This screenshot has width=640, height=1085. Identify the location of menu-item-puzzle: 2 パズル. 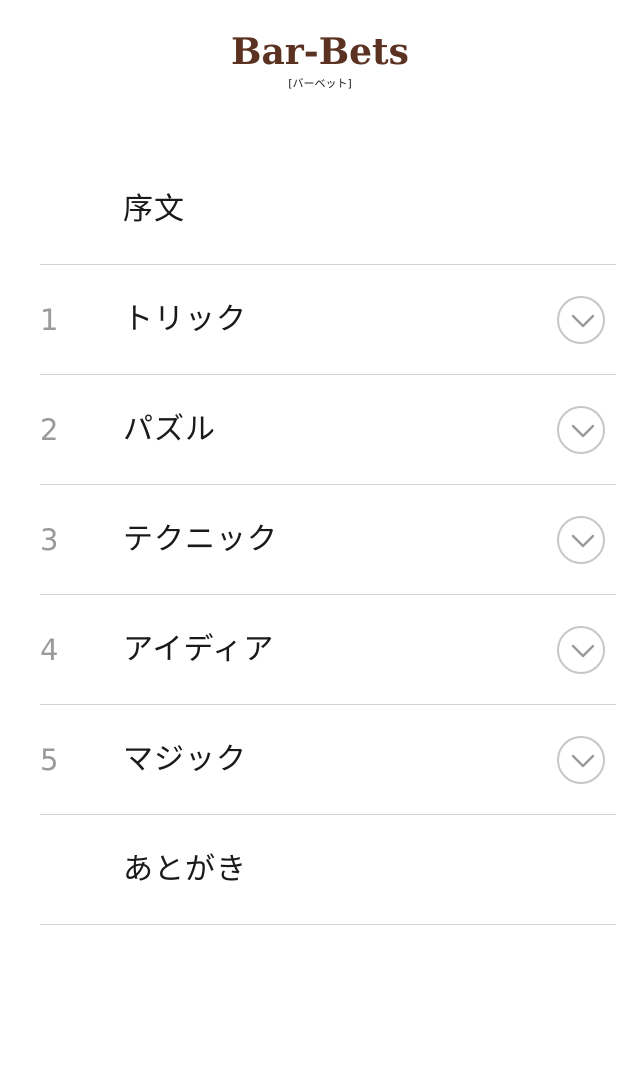
(320, 430).